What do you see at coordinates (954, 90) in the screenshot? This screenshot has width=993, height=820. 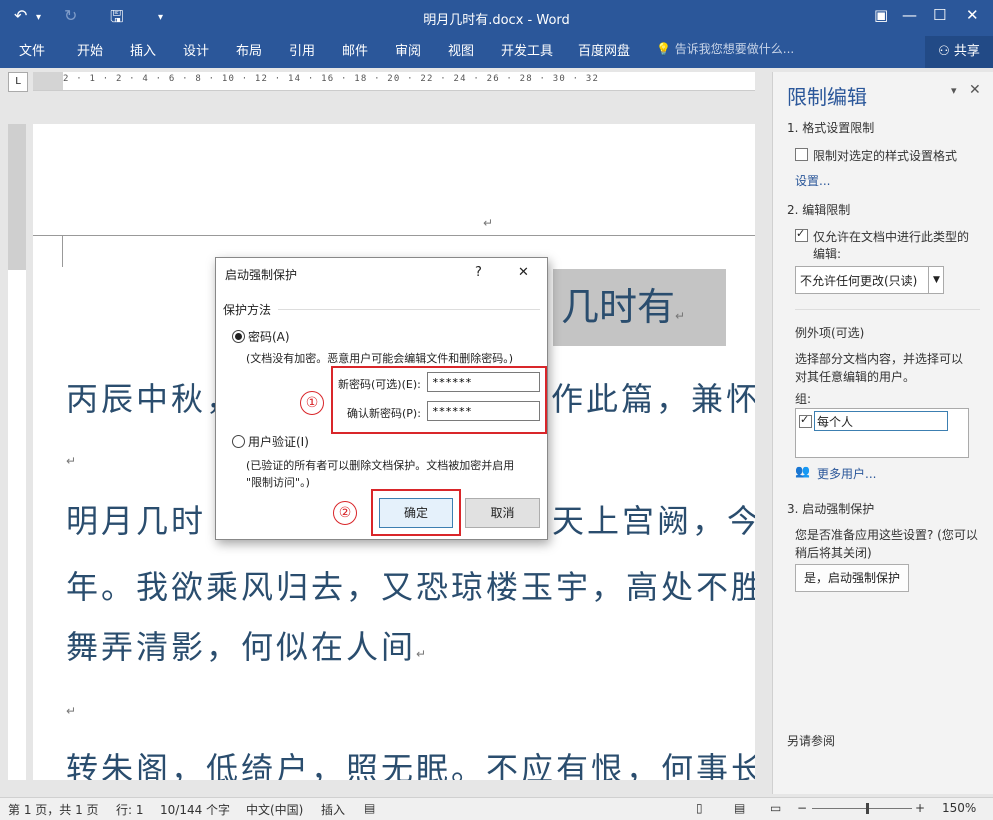 I see `pane-options-icon: ▾` at bounding box center [954, 90].